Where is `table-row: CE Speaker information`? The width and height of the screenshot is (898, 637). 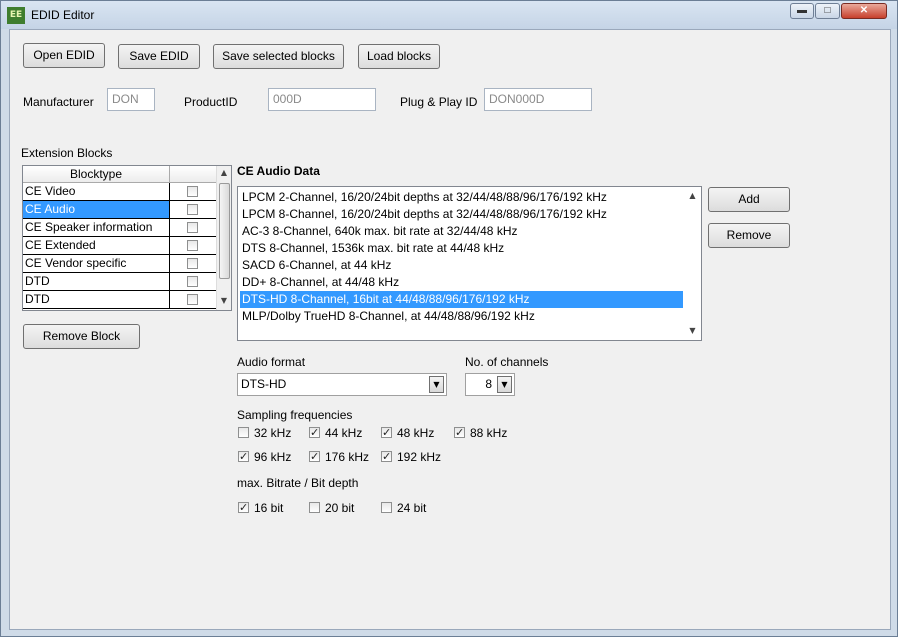
table-row: CE Speaker information is located at coordinates (119, 228).